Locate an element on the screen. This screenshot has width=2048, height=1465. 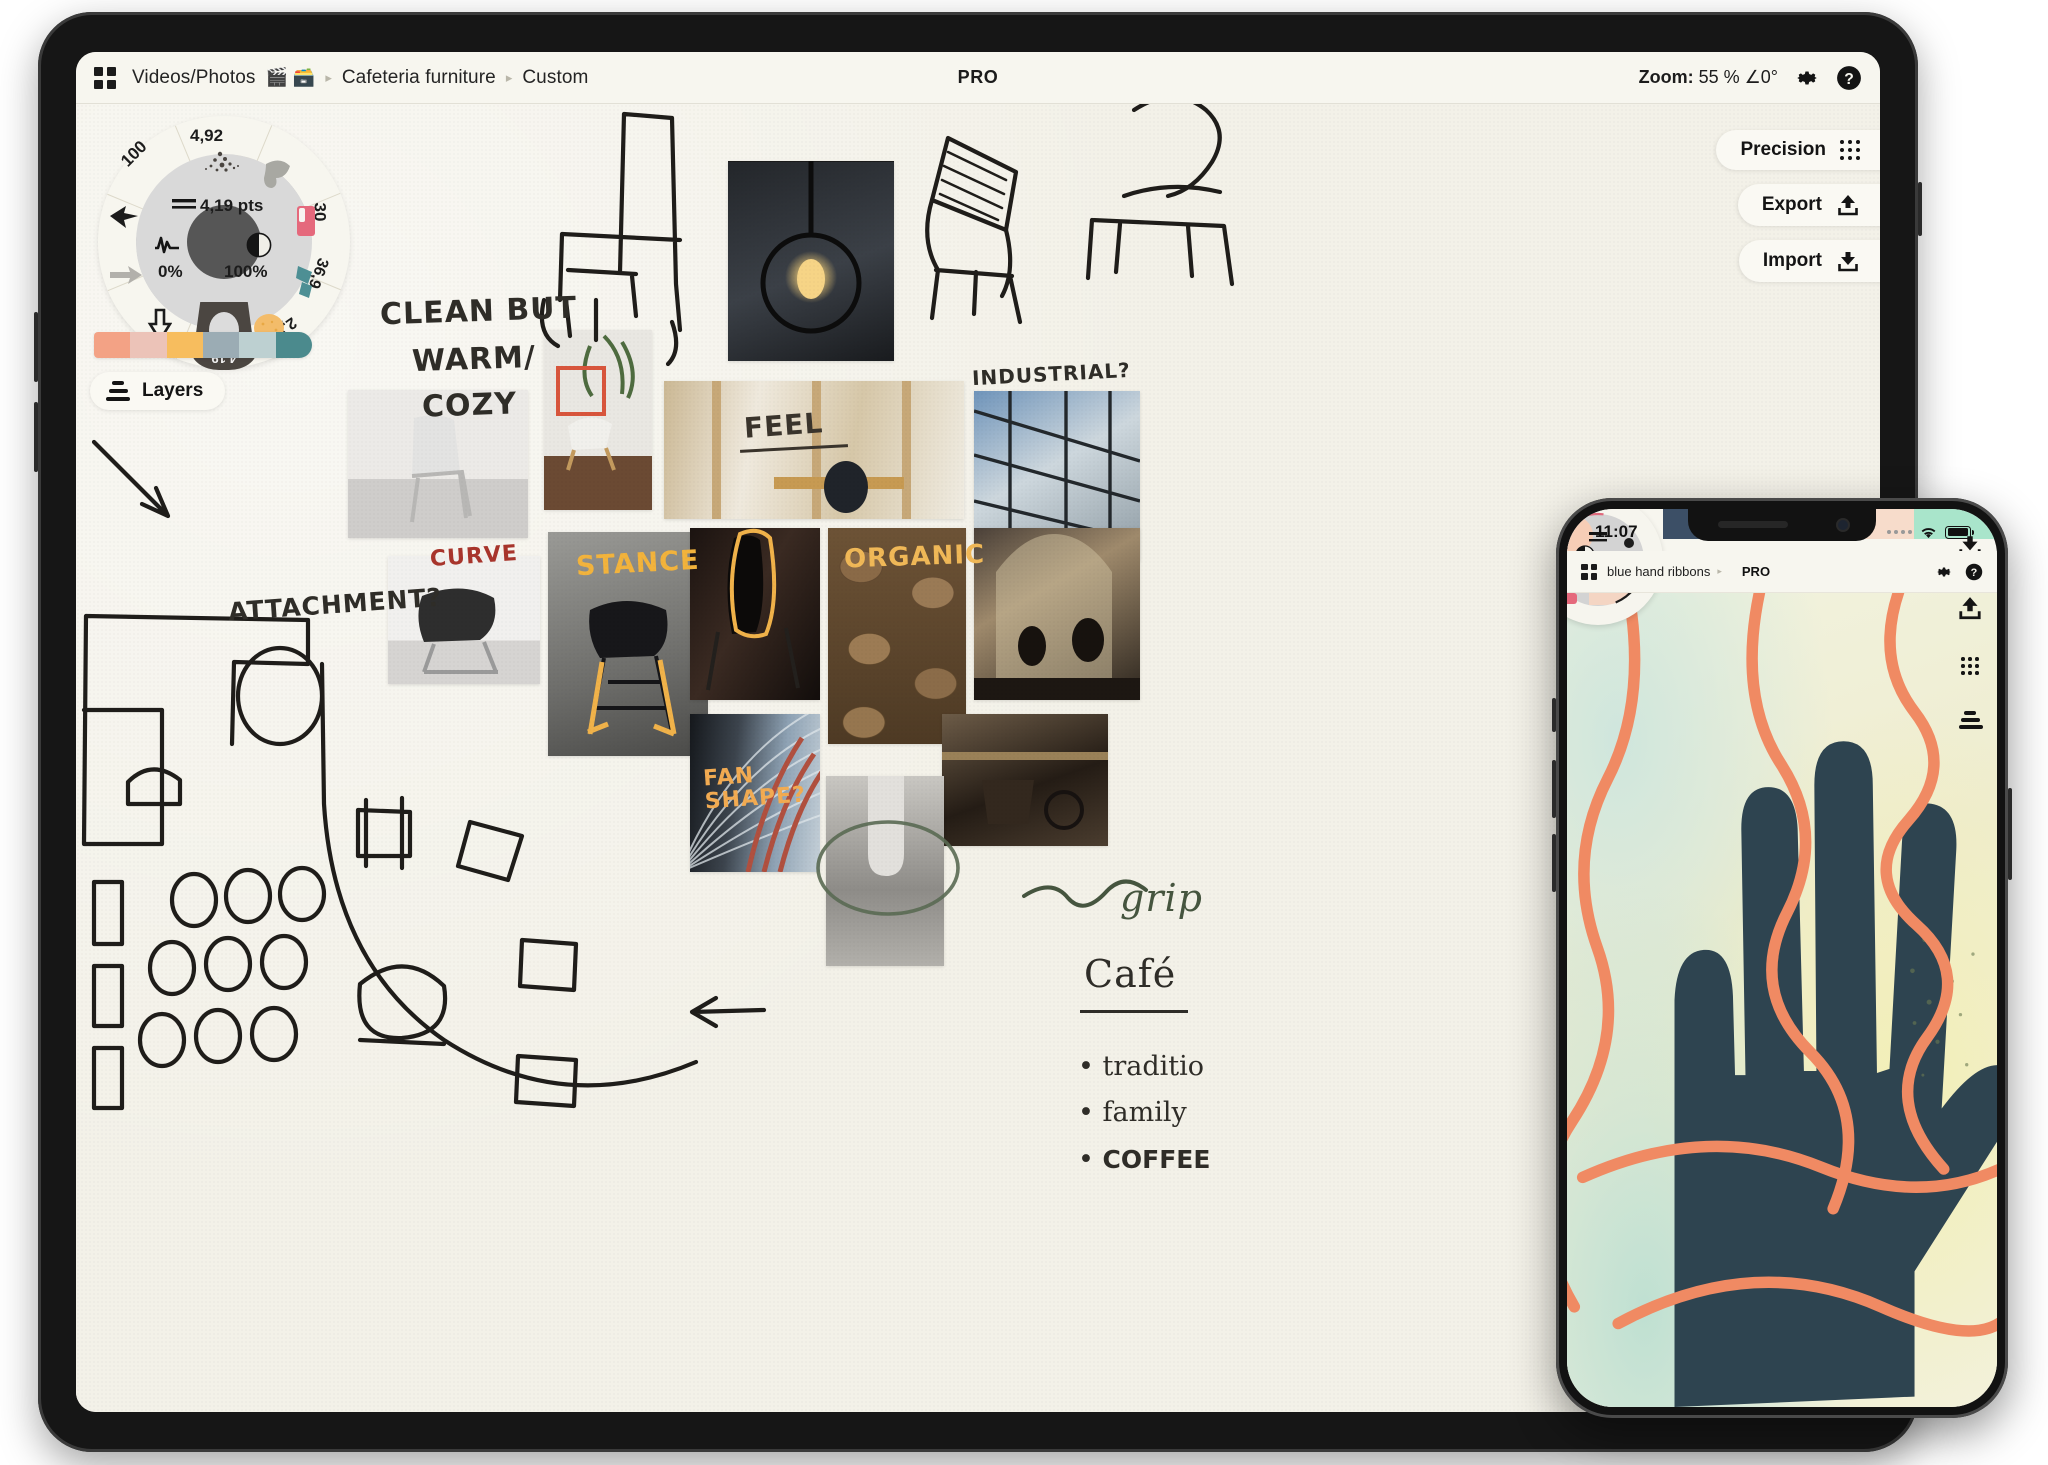
note-clean-but: CLEAN BUT is located at coordinates (478, 311).